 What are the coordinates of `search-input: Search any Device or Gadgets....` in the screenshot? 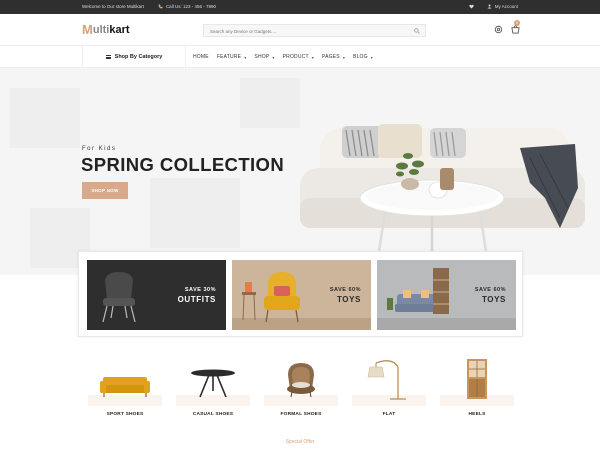 It's located at (314, 30).